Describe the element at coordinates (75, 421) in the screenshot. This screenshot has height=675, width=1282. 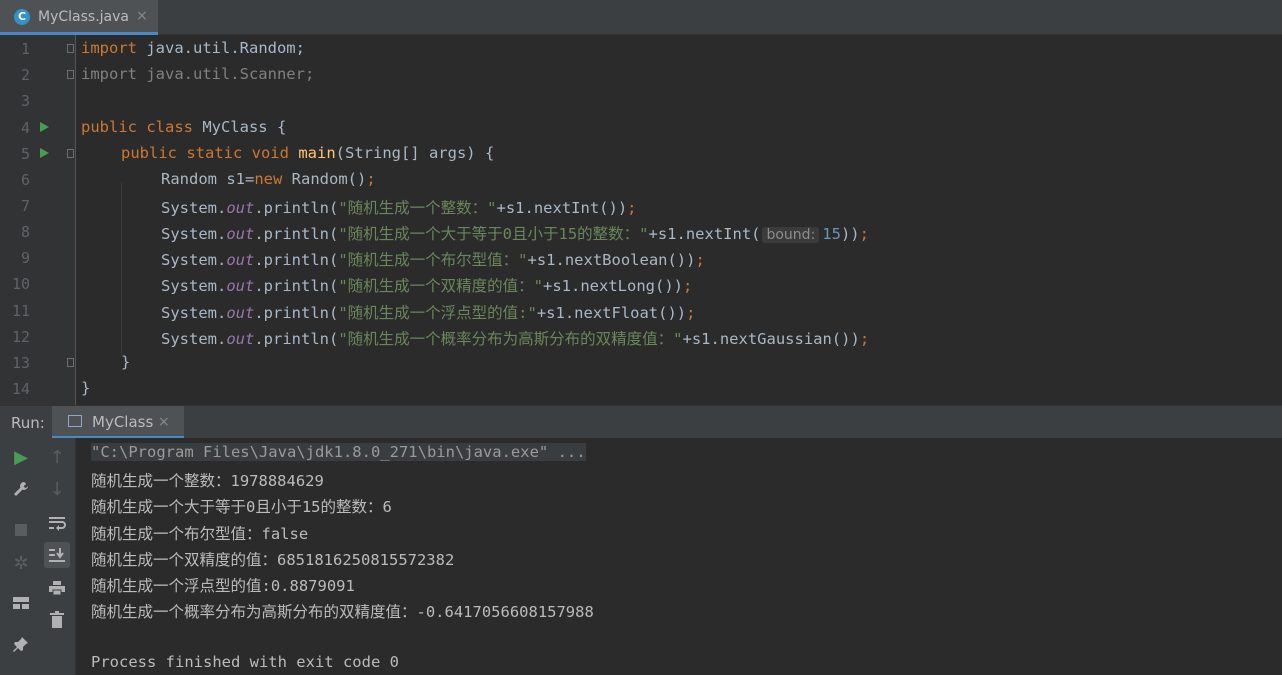
I see `run-config-icon` at that location.